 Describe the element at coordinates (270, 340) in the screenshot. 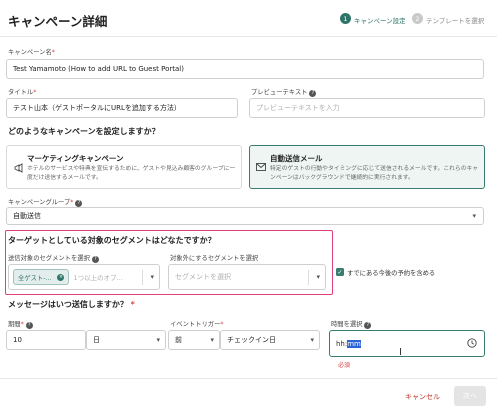

I see `trigger-event-select: チェックイン日 ▾` at that location.